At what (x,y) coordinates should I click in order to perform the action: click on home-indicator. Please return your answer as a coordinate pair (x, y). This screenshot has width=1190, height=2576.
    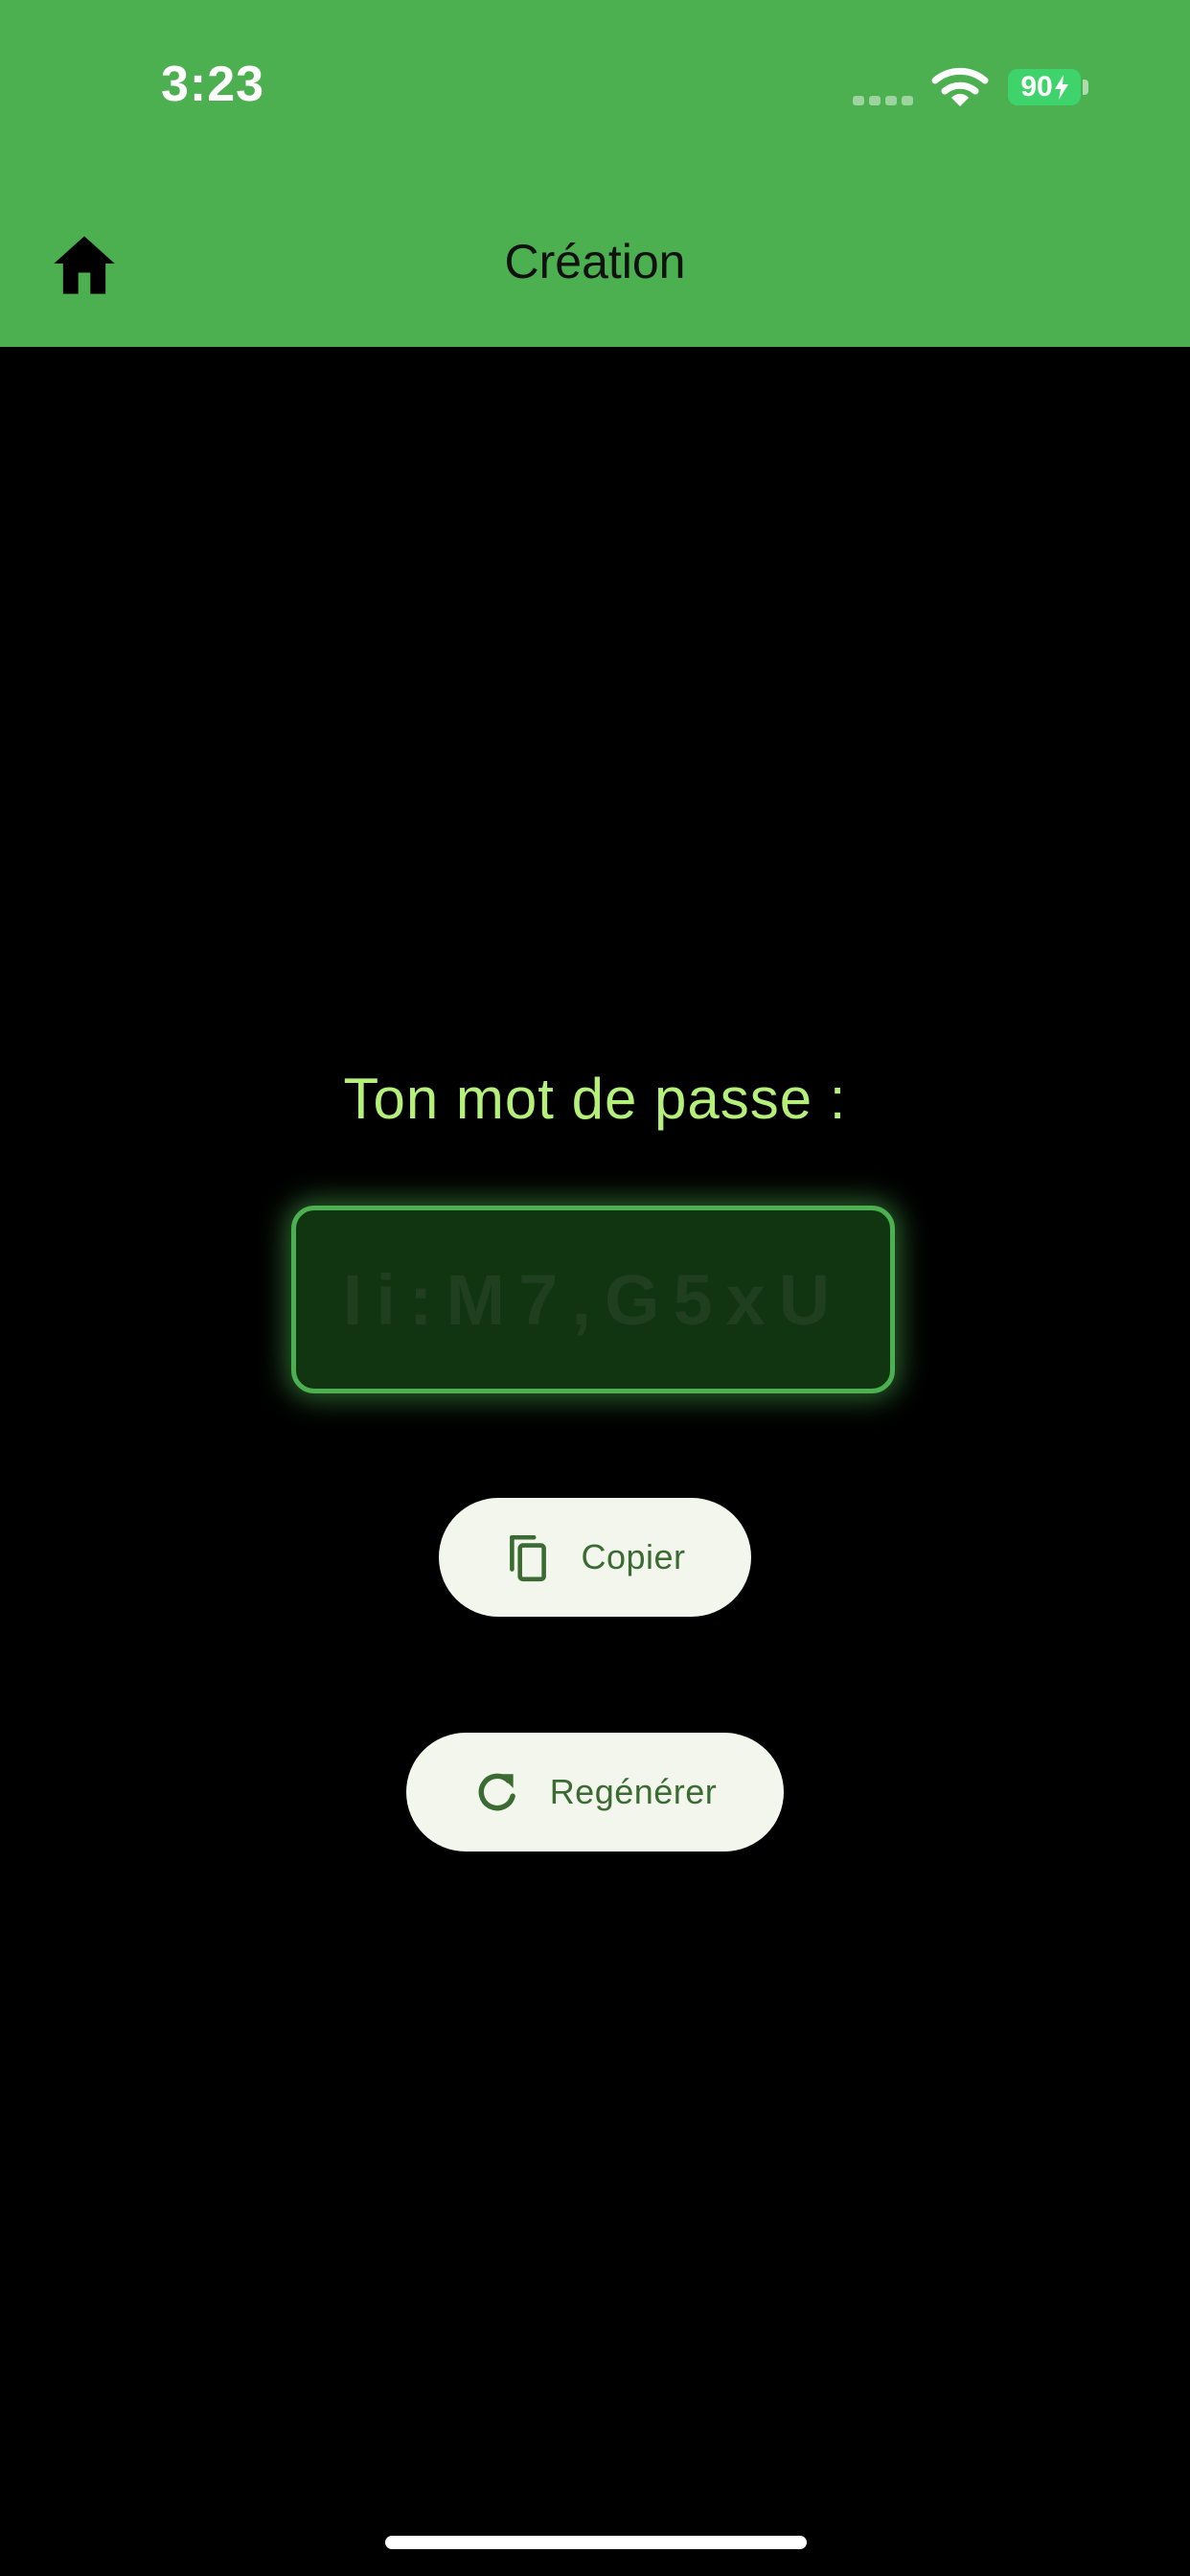
    Looking at the image, I should click on (596, 2542).